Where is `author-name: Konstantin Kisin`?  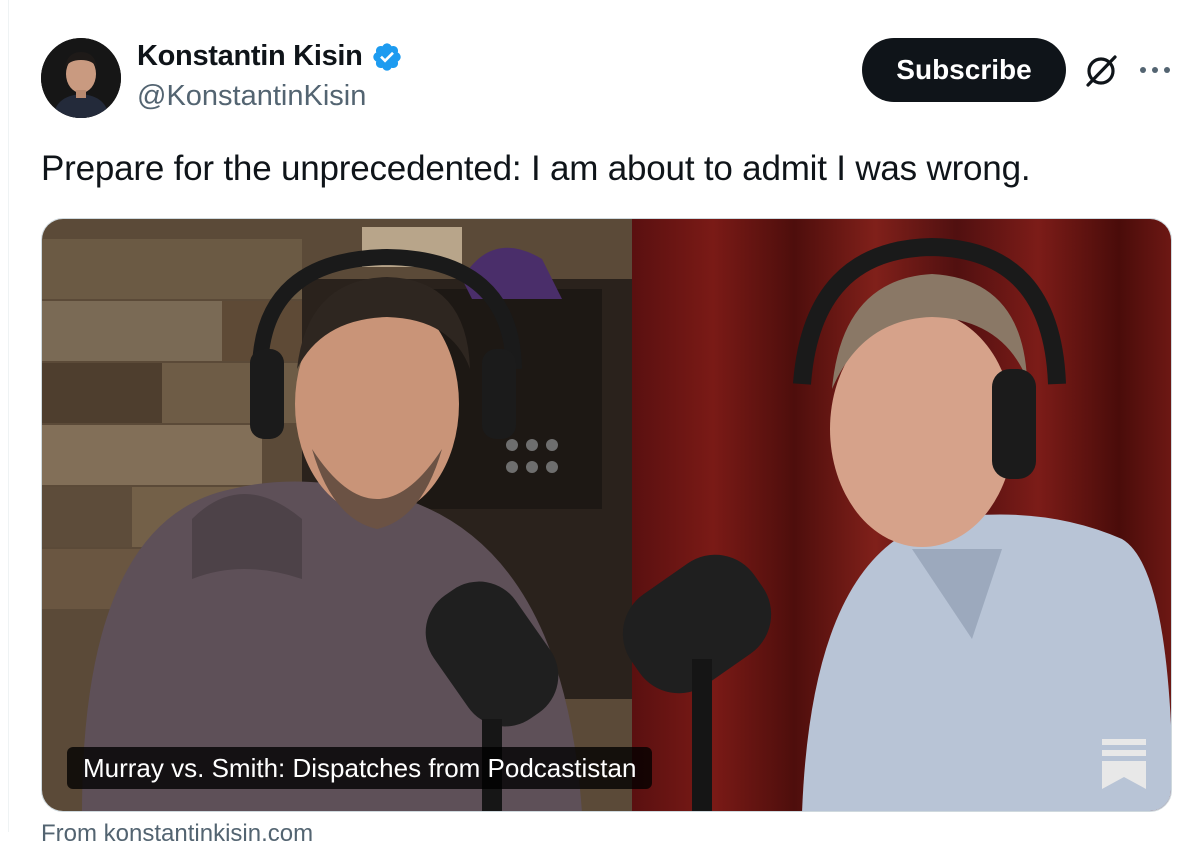
author-name: Konstantin Kisin is located at coordinates (250, 56).